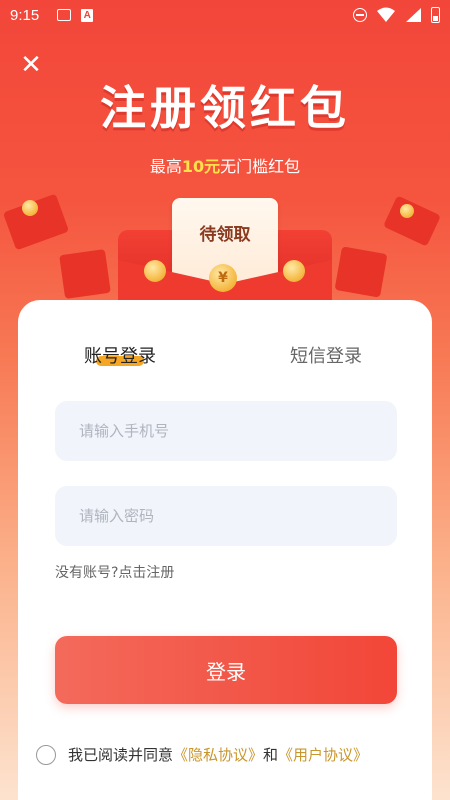  What do you see at coordinates (25, 15) in the screenshot?
I see `status-time: 9:15` at bounding box center [25, 15].